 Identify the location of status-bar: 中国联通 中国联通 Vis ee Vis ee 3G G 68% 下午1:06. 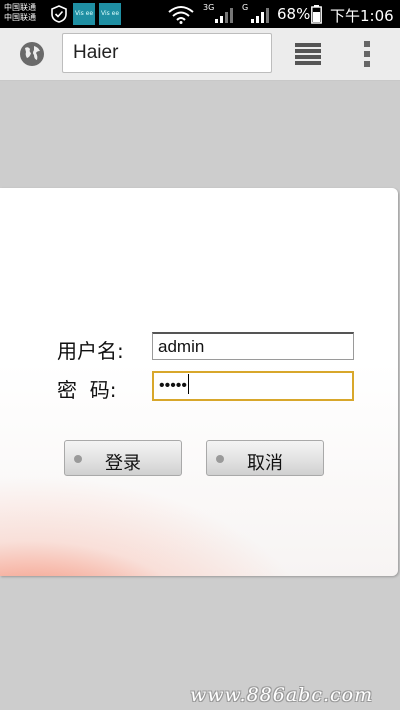
(200, 14).